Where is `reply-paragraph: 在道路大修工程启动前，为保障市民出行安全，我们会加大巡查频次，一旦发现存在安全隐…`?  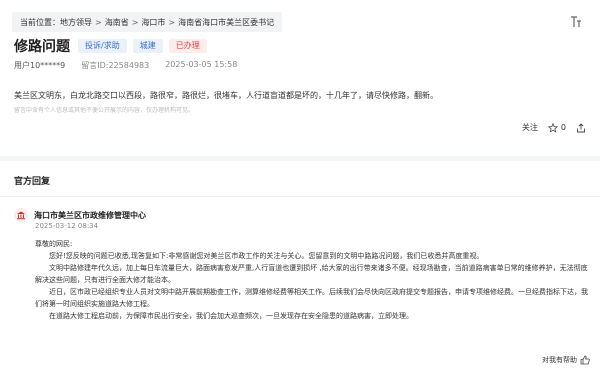
reply-paragraph: 在道路大修工程启动前，为保障市民出行安全，我们会加大巡查频次，一旦发现存在安全隐… is located at coordinates (231, 316).